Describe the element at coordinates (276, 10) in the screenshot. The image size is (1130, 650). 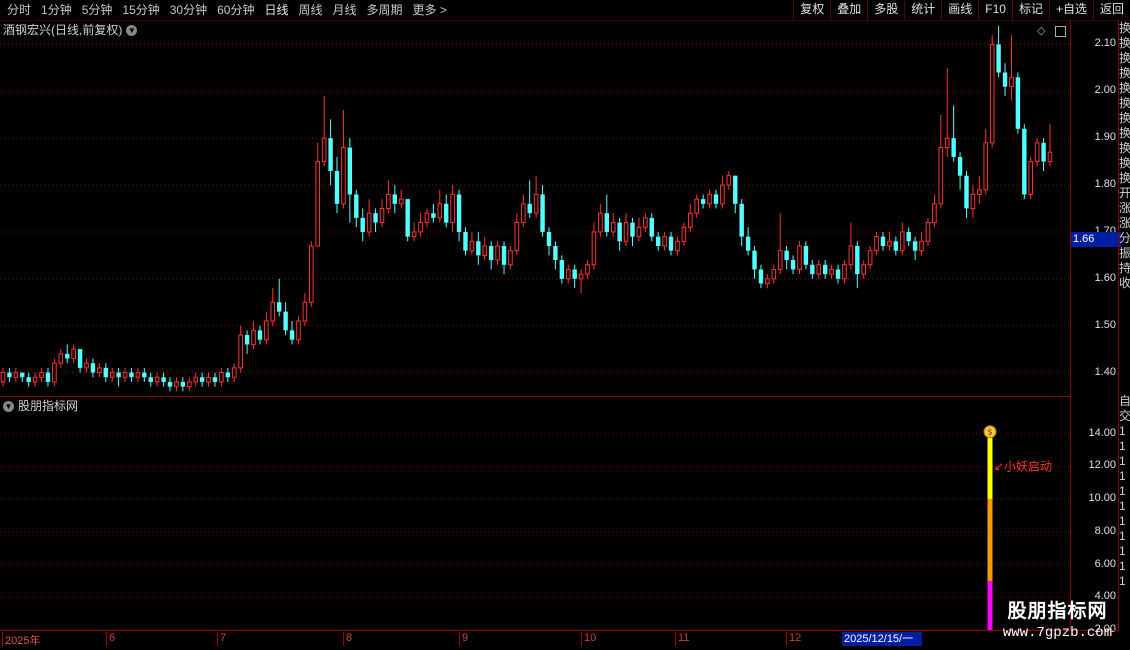
I see `period-tab: 日线` at that location.